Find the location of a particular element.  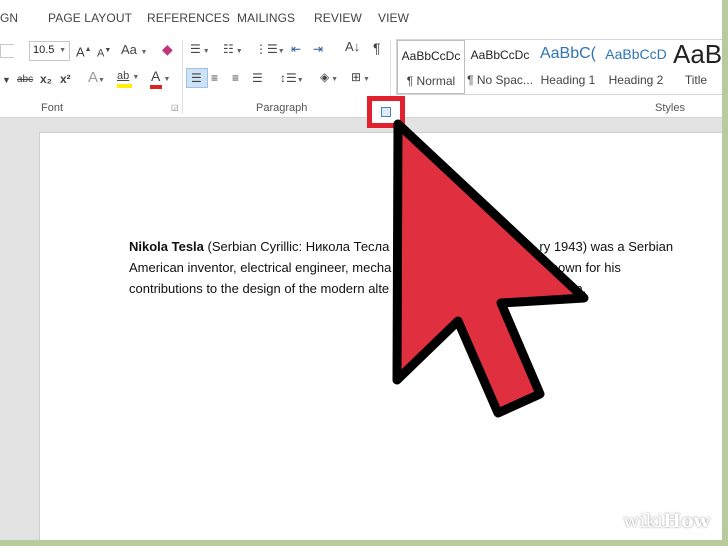

pointer-arrow-icon is located at coordinates (490, 268).